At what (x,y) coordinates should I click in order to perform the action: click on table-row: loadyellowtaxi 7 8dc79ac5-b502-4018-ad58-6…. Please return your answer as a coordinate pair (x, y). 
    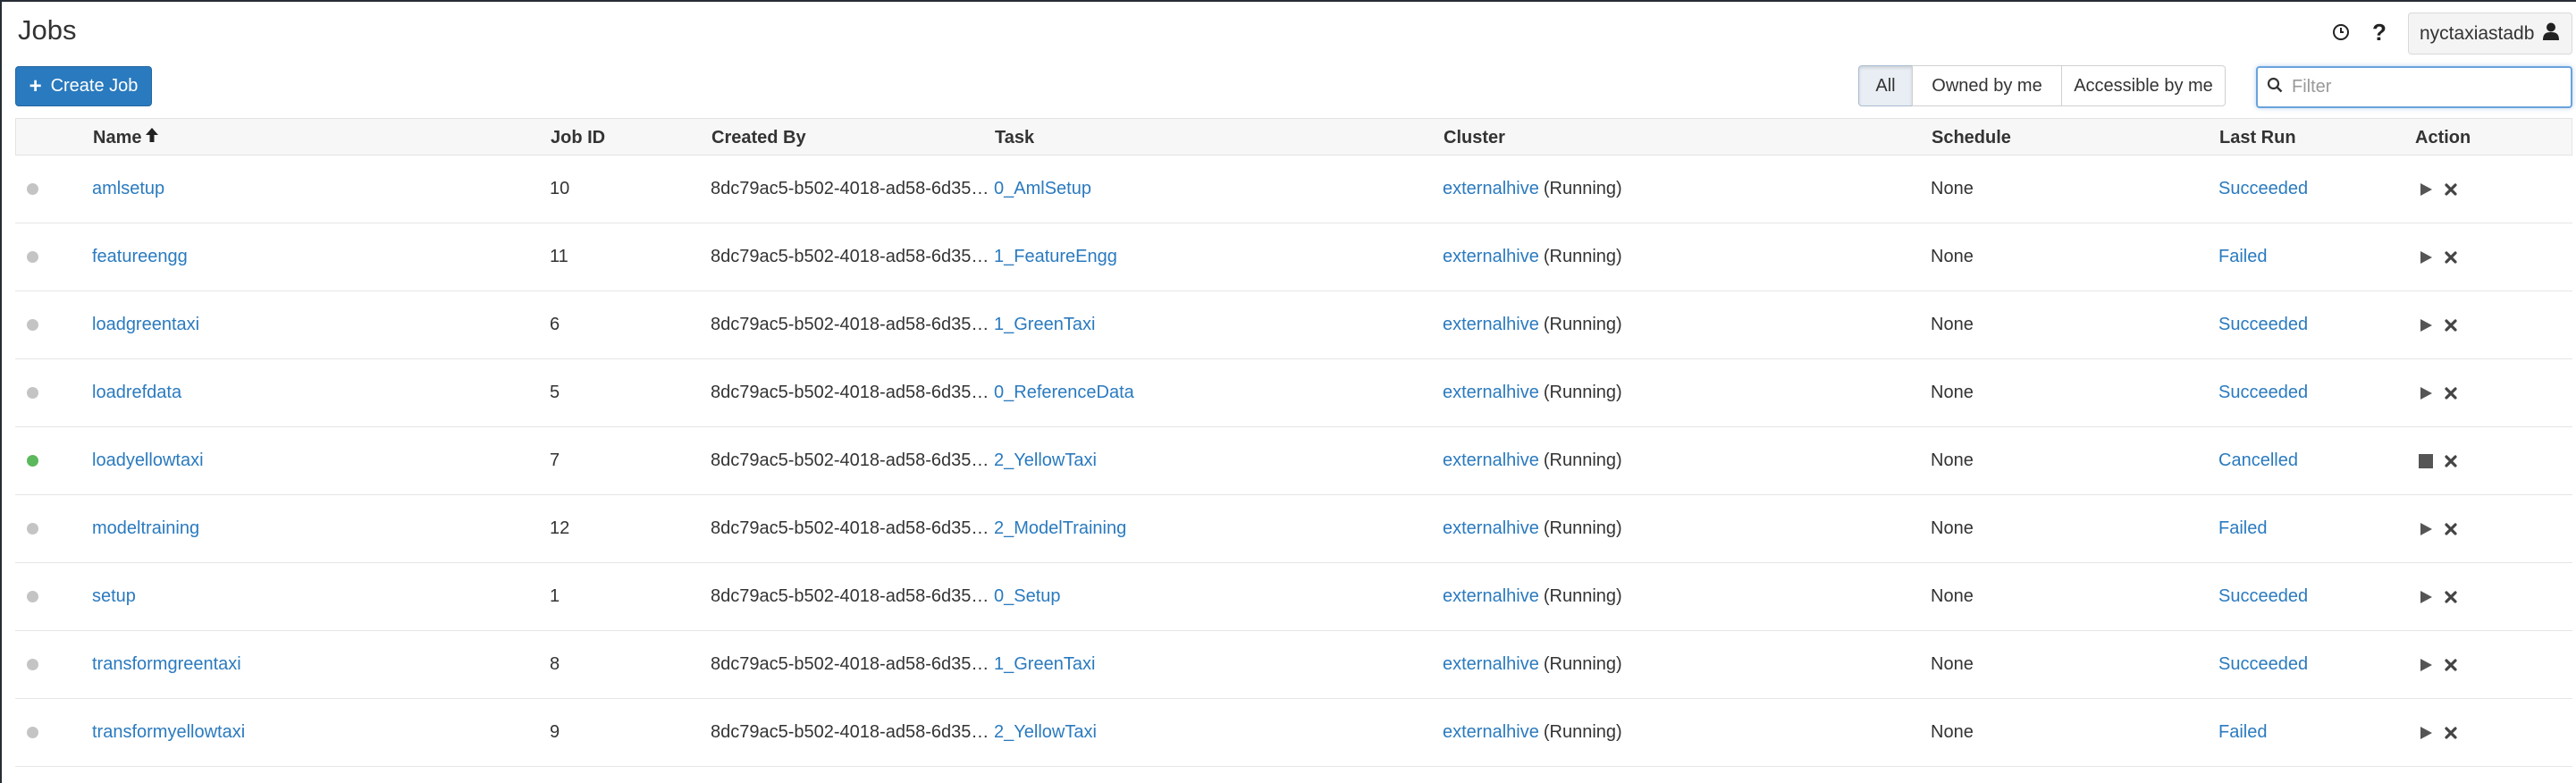
    Looking at the image, I should click on (1294, 461).